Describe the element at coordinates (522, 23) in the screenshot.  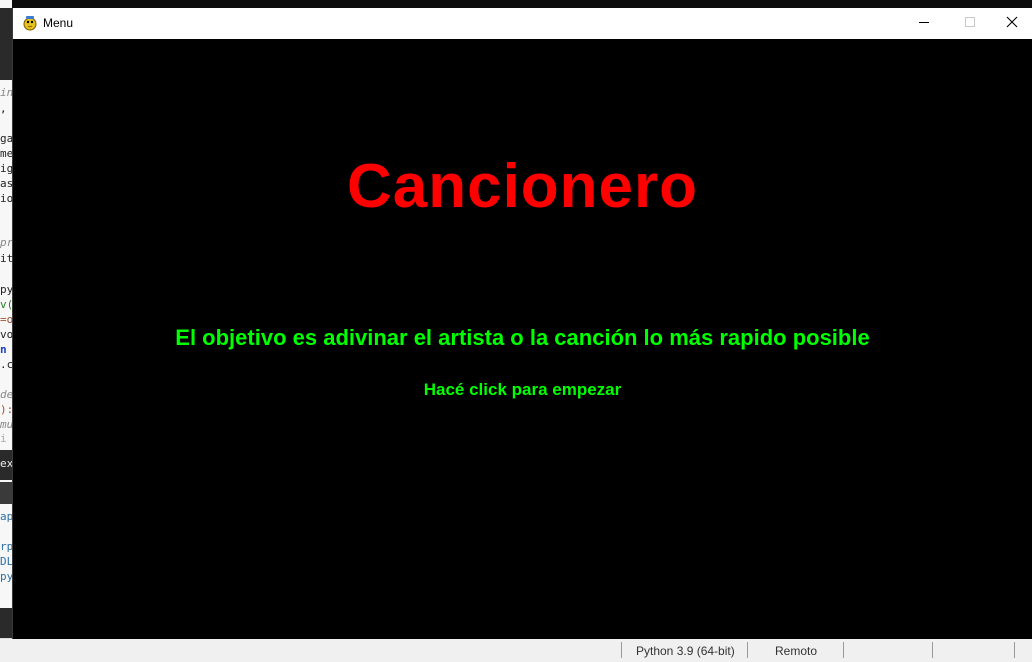
I see `window-titlebar: Menu` at that location.